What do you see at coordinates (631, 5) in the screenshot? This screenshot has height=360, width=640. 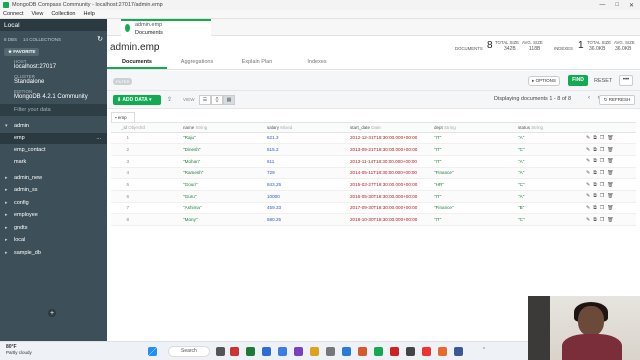 I see `close-button: ✕` at bounding box center [631, 5].